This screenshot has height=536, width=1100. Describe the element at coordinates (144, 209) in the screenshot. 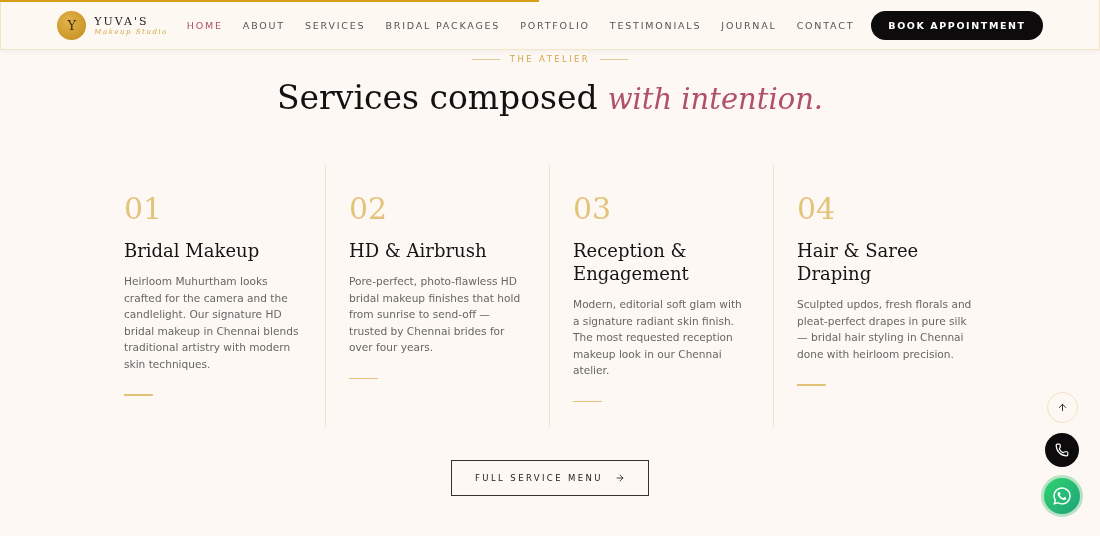

I see `service-number: 01` at that location.